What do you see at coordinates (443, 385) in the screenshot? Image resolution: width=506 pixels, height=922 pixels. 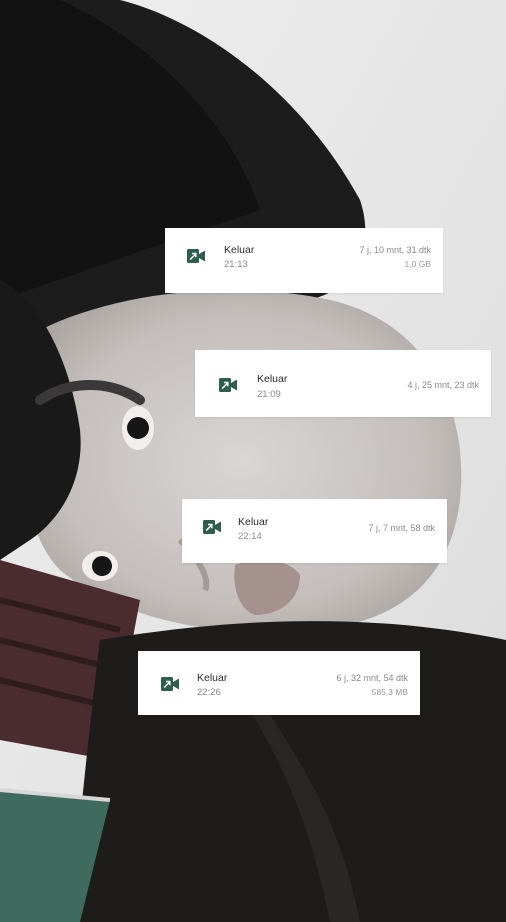 I see `call-duration: 4 j, 25 mnt, 23 dtk` at bounding box center [443, 385].